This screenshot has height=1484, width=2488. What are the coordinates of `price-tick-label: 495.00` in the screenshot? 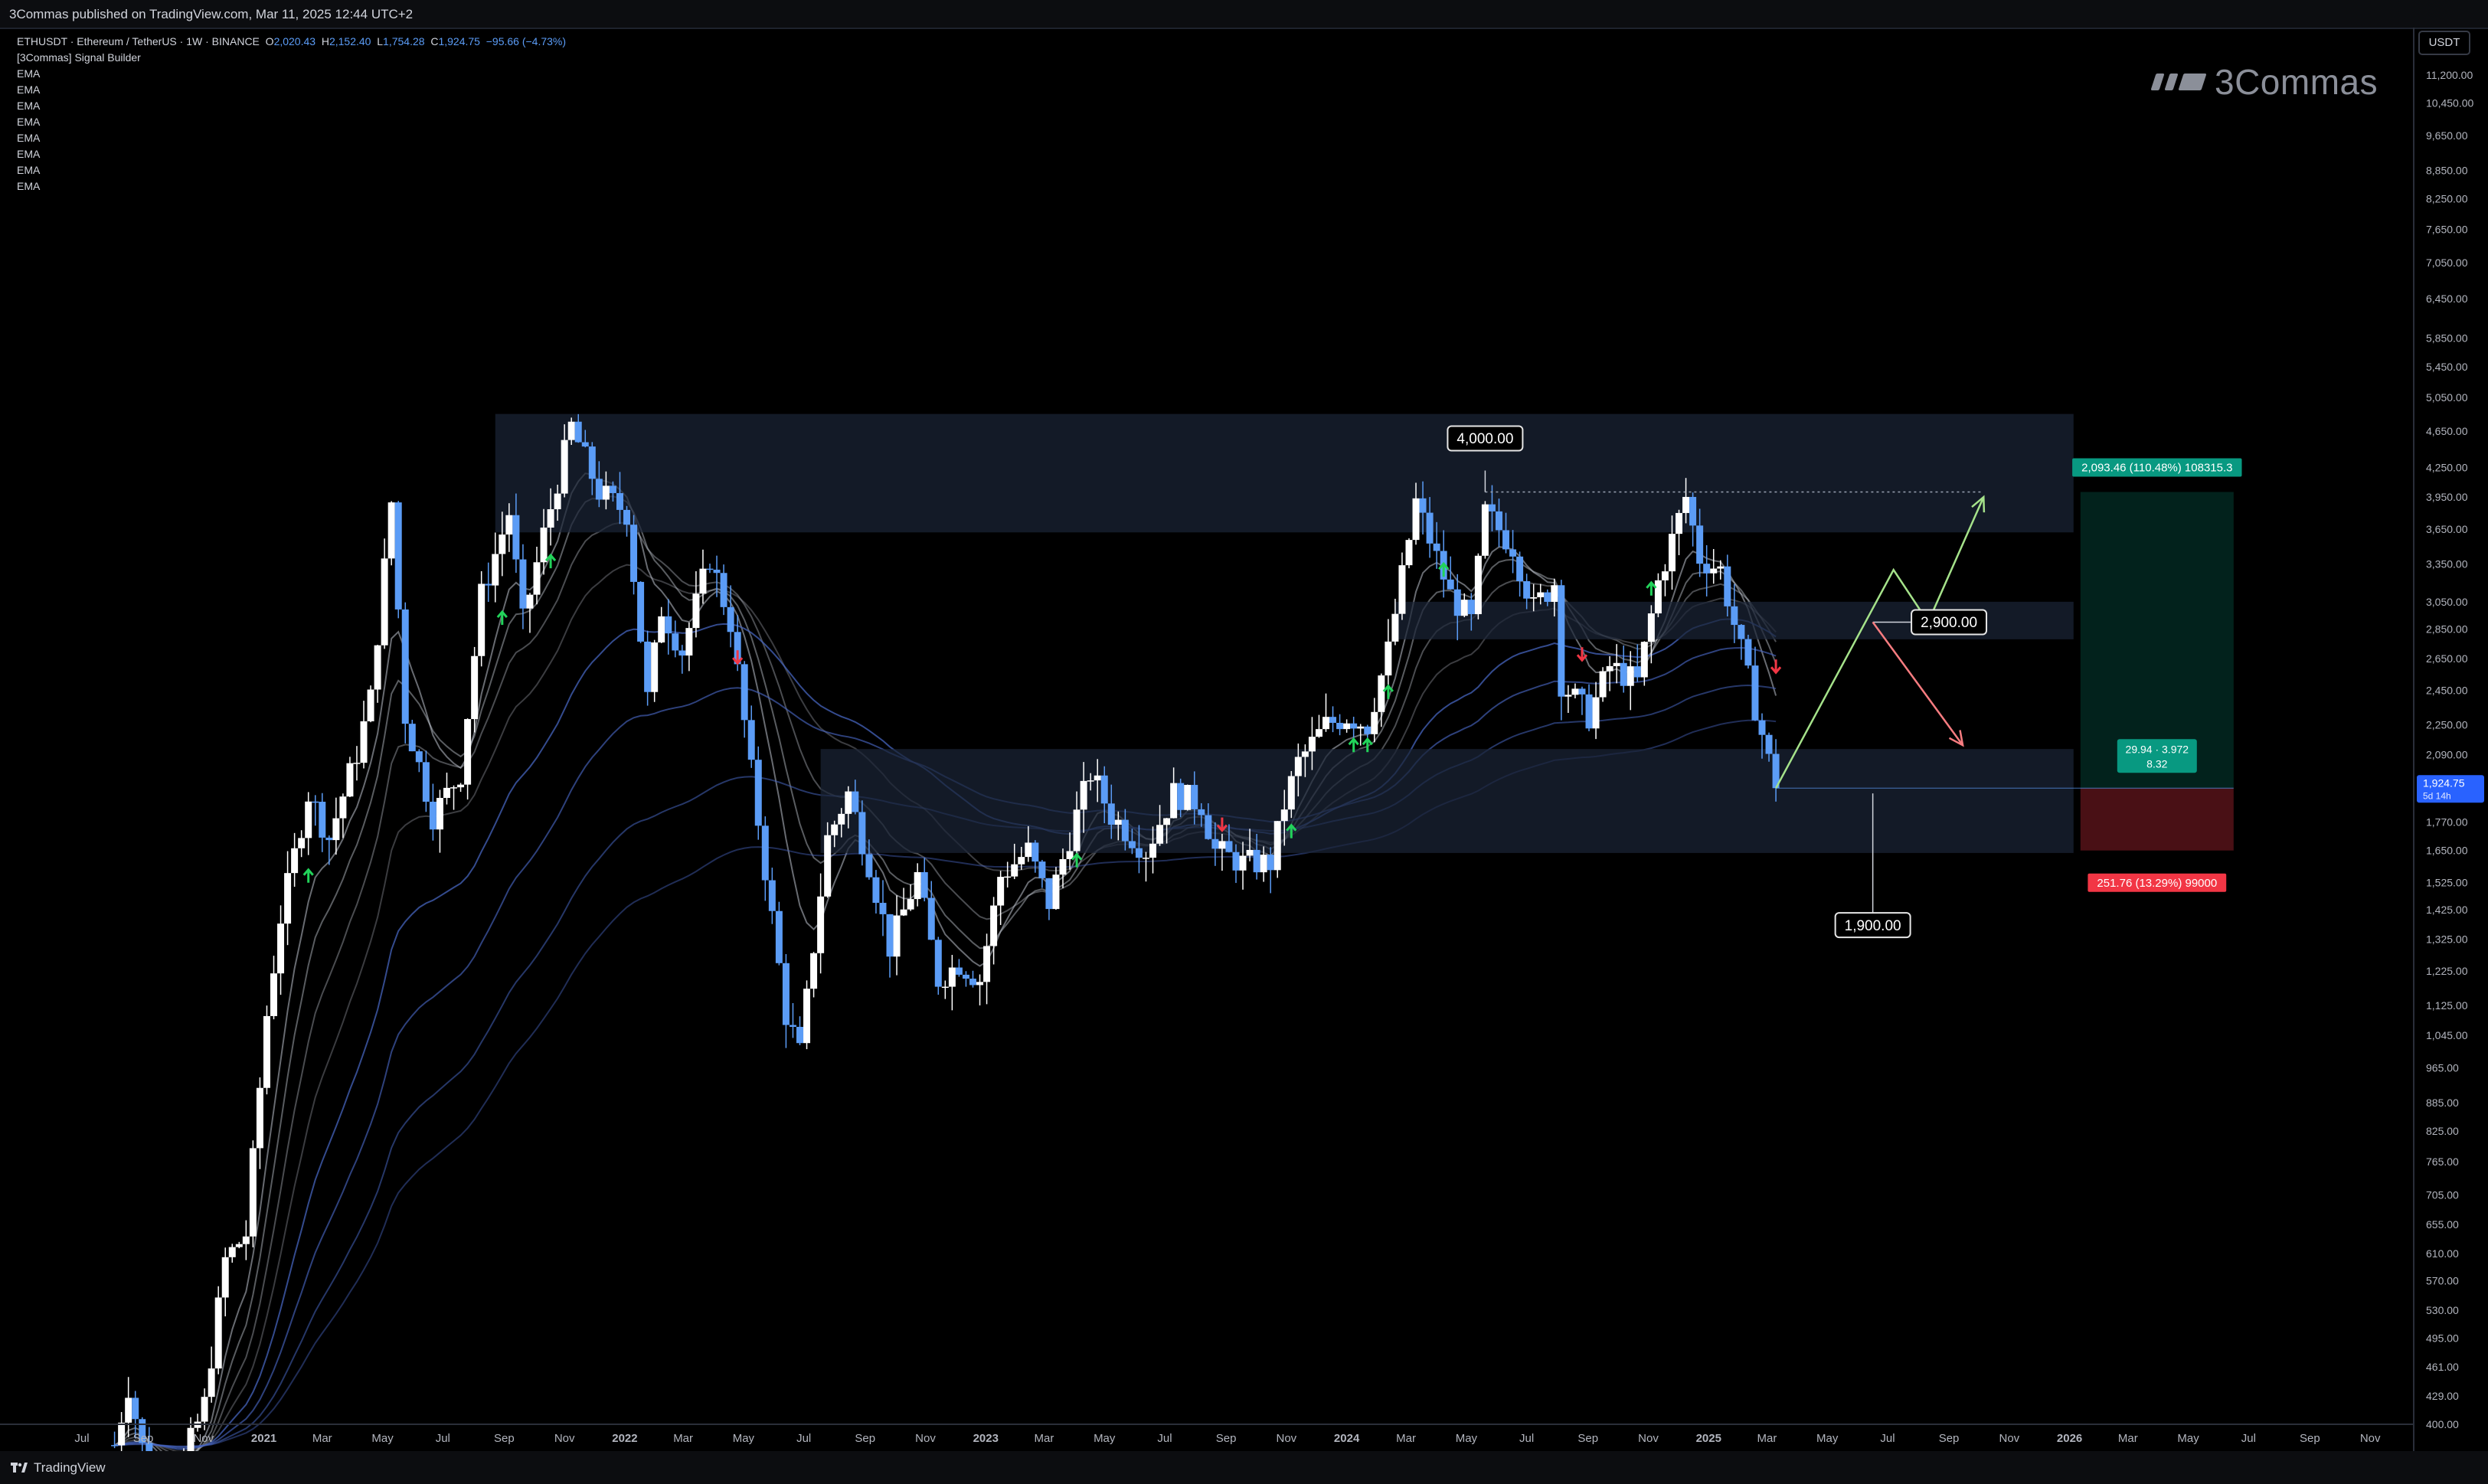 It's located at (2442, 1338).